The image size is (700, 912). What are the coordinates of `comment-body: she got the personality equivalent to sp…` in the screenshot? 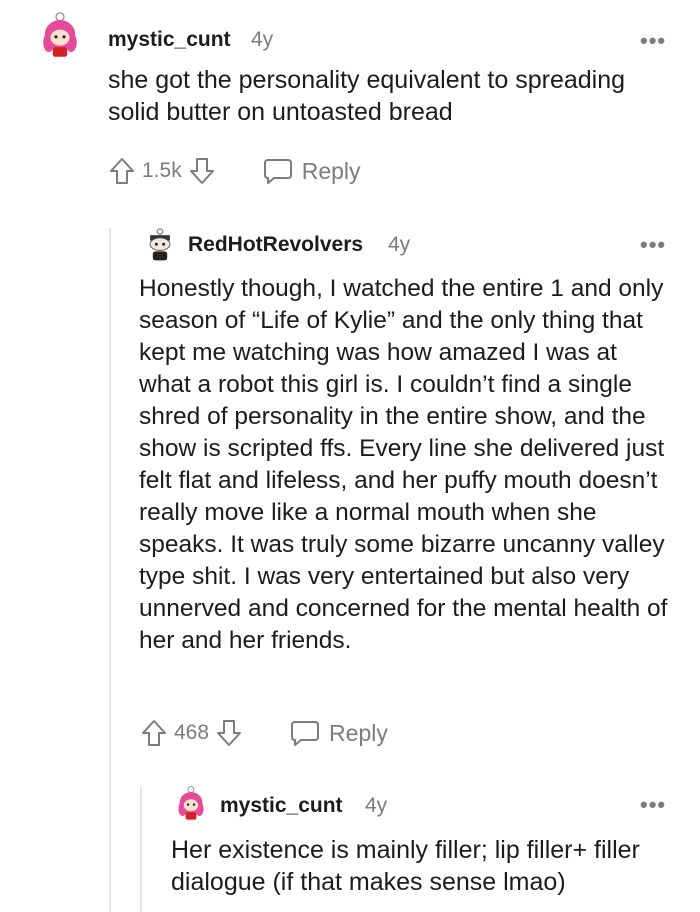 It's located at (367, 96).